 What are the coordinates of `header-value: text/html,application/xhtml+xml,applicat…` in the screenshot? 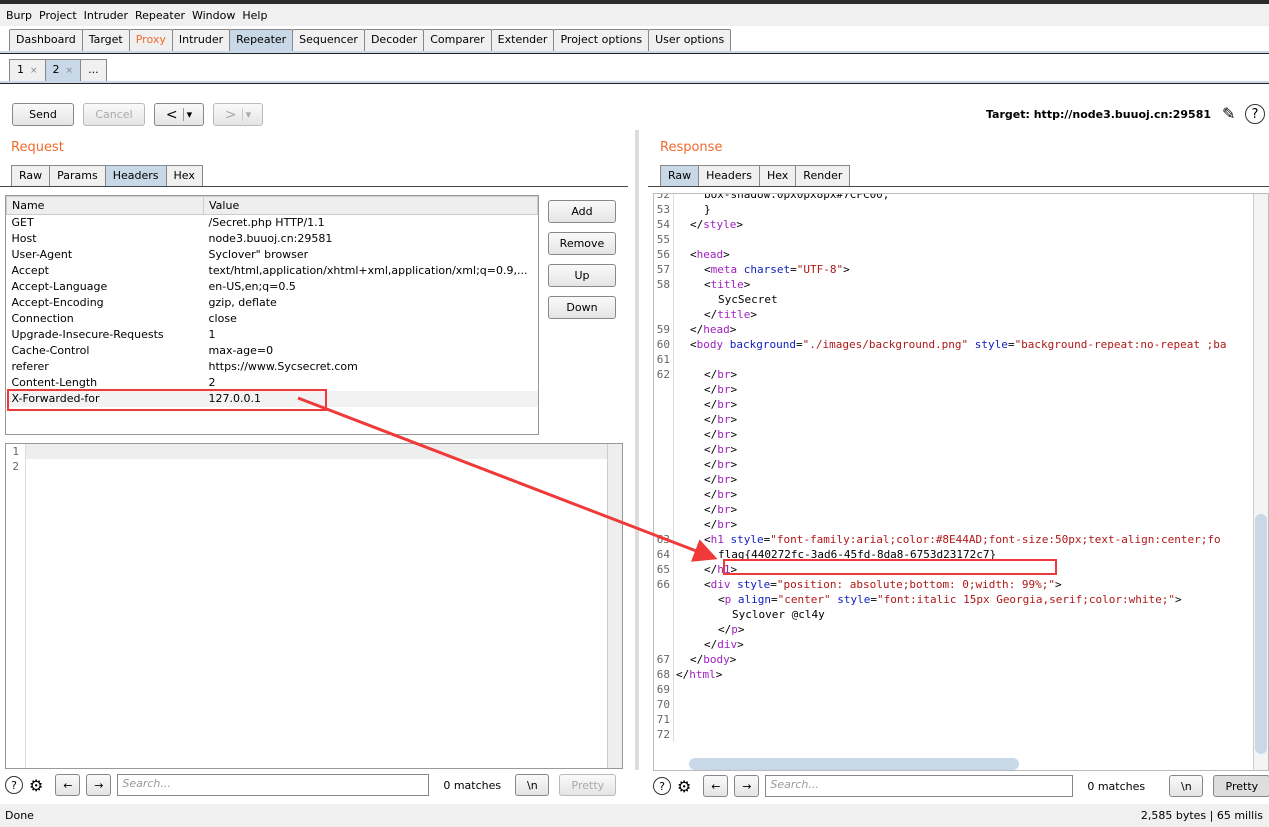 It's located at (371, 271).